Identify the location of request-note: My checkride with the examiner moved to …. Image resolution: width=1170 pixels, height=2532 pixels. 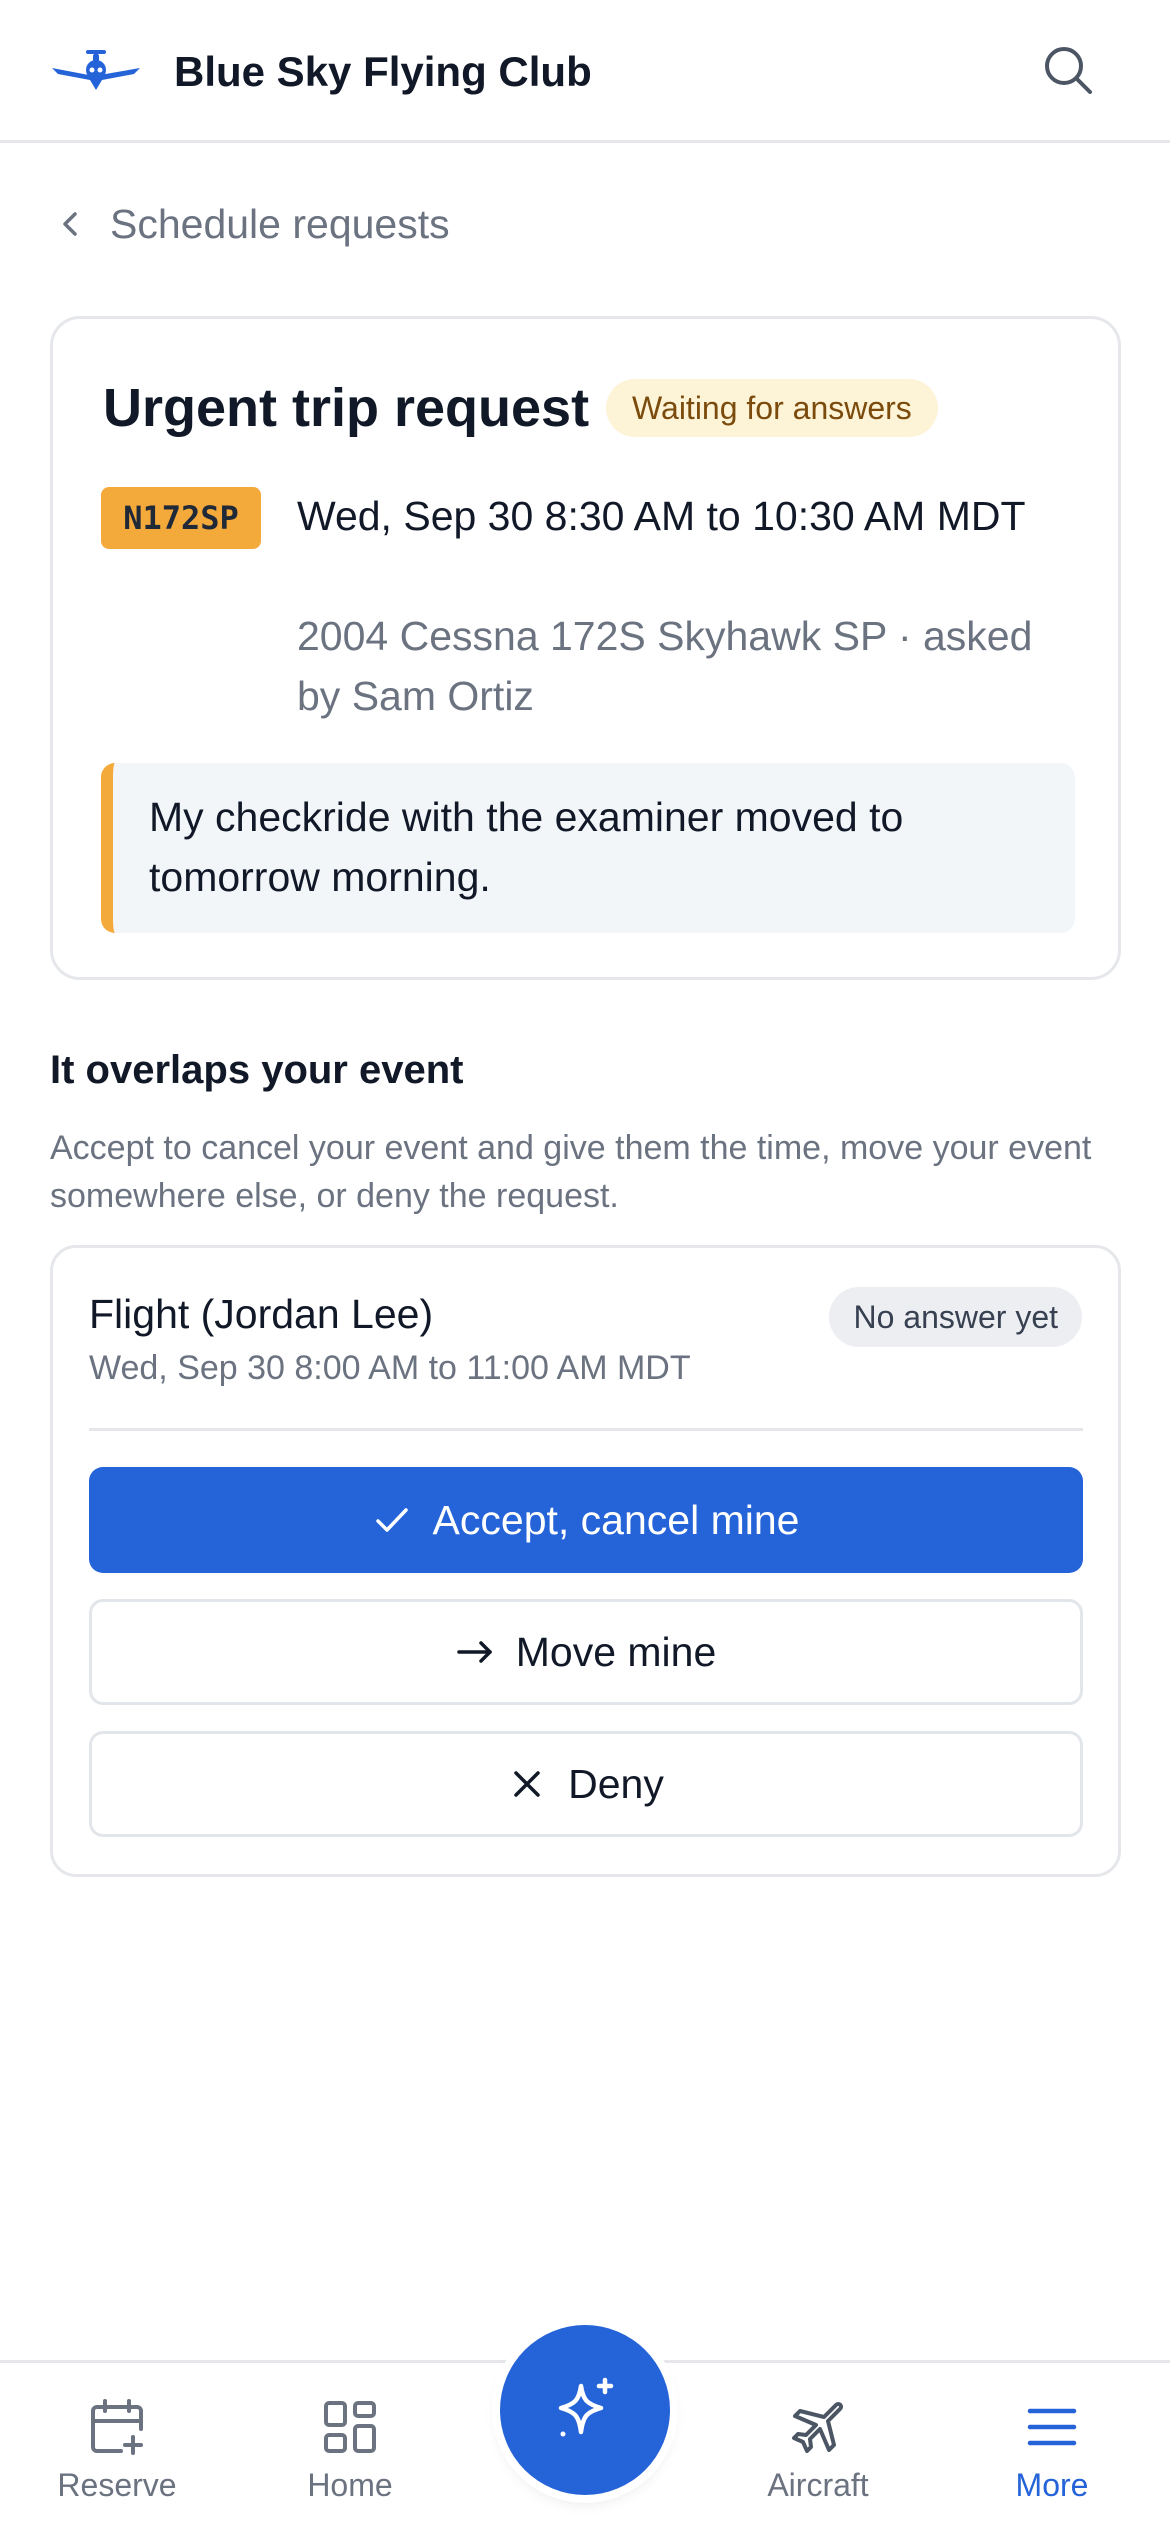
(588, 848).